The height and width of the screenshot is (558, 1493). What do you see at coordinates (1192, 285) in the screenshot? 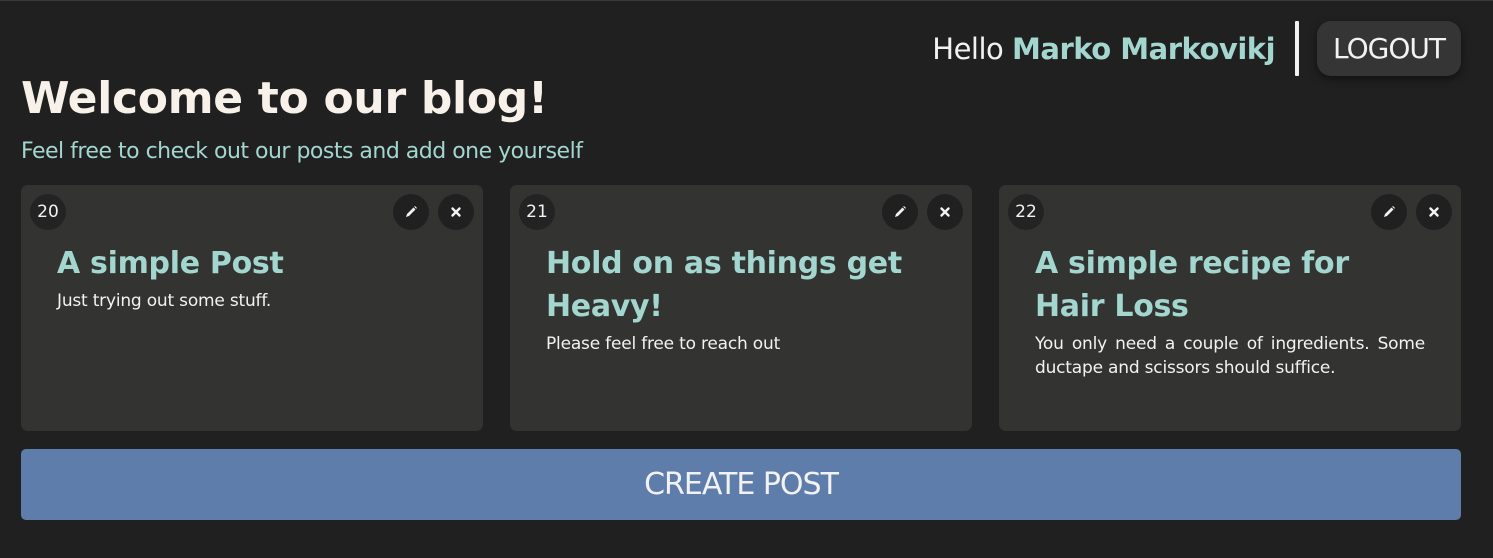
I see `post-title: A simple recipe for Hair Loss` at bounding box center [1192, 285].